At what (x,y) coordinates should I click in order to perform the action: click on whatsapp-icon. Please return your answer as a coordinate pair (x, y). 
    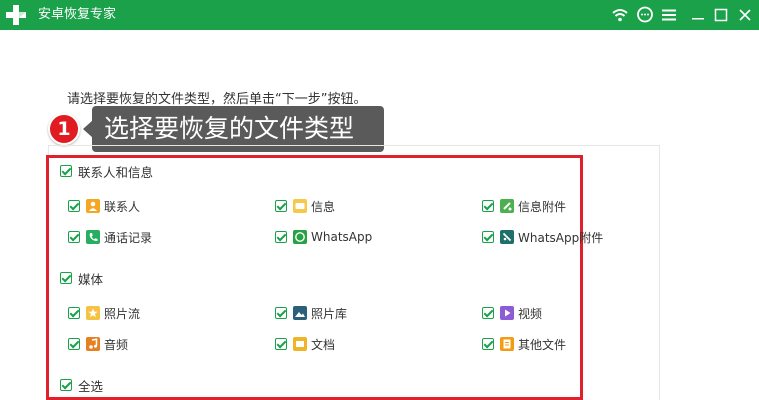
    Looking at the image, I should click on (300, 237).